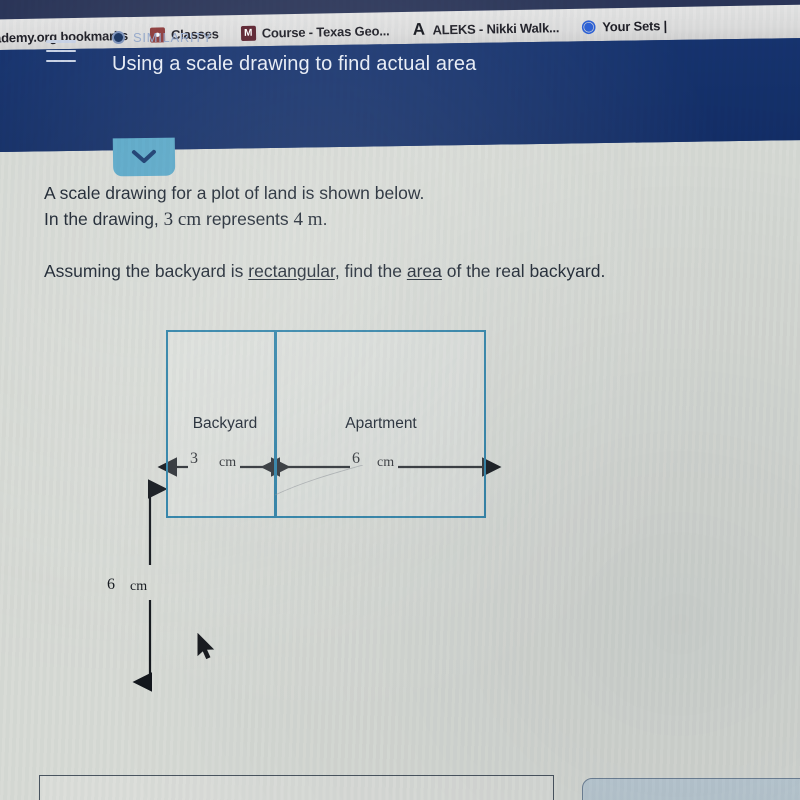 The height and width of the screenshot is (800, 800). What do you see at coordinates (769, 789) in the screenshot?
I see `help-button: ?` at bounding box center [769, 789].